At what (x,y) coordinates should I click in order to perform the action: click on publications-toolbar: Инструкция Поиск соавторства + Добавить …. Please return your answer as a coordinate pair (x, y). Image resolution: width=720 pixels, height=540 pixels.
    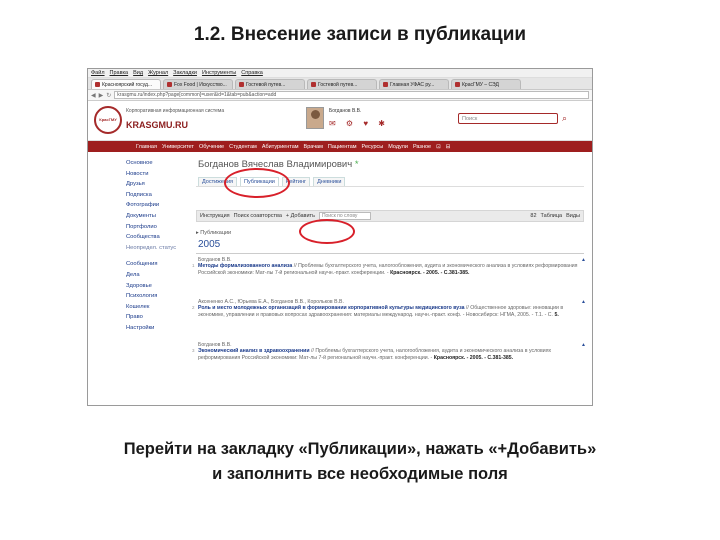
    Looking at the image, I should click on (390, 216).